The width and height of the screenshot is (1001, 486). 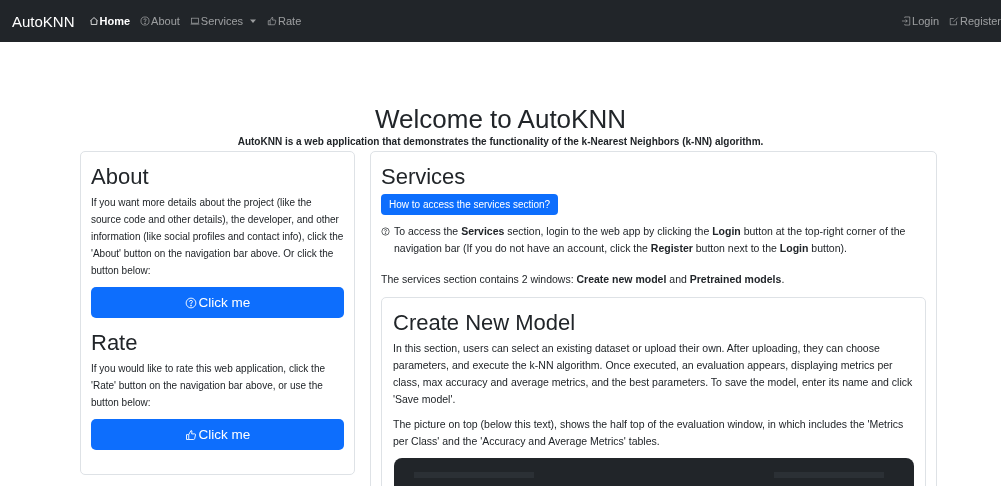 I want to click on nav-link: Home, so click(x=109, y=21).